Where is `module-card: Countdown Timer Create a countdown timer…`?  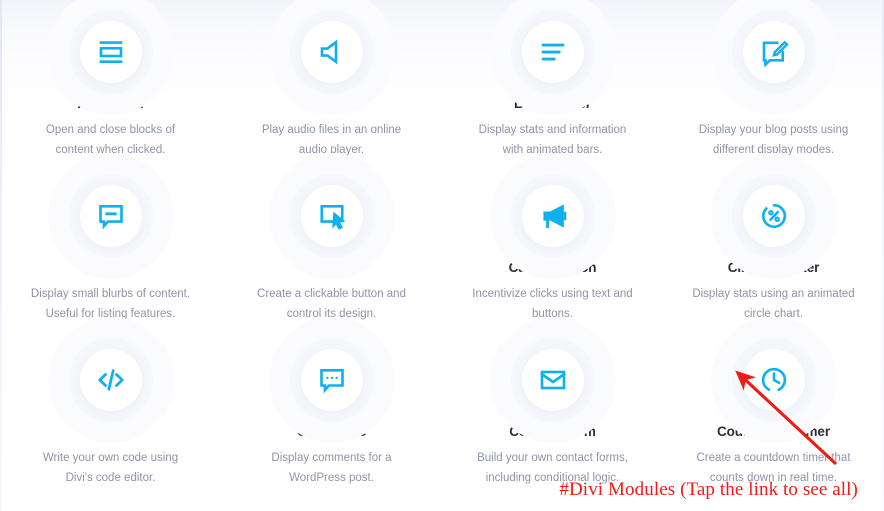 module-card: Countdown Timer Create a countdown timer… is located at coordinates (773, 409).